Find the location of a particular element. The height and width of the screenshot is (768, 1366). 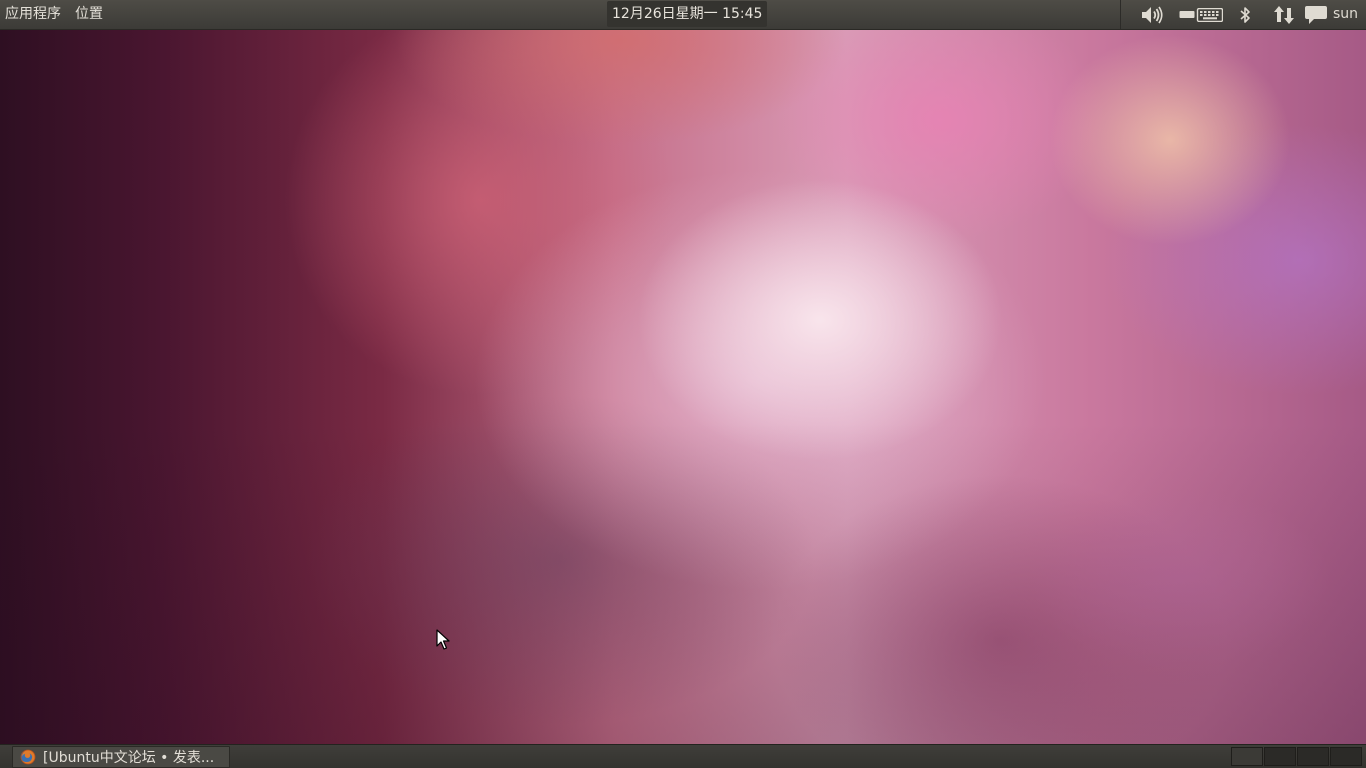

speech-bubble-icon is located at coordinates (1316, 14).